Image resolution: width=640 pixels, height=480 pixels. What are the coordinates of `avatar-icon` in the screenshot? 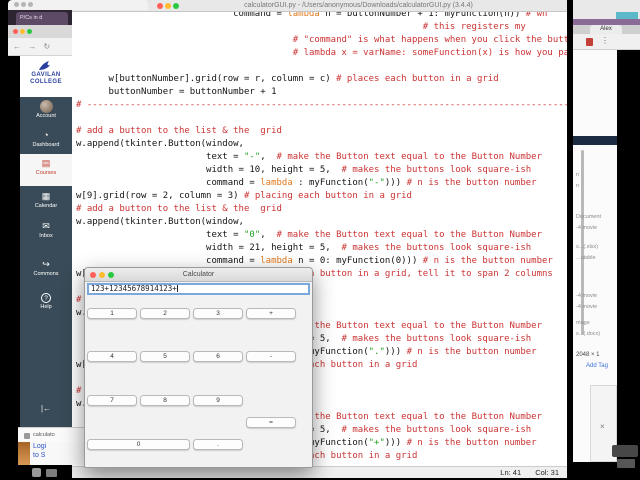 It's located at (46, 106).